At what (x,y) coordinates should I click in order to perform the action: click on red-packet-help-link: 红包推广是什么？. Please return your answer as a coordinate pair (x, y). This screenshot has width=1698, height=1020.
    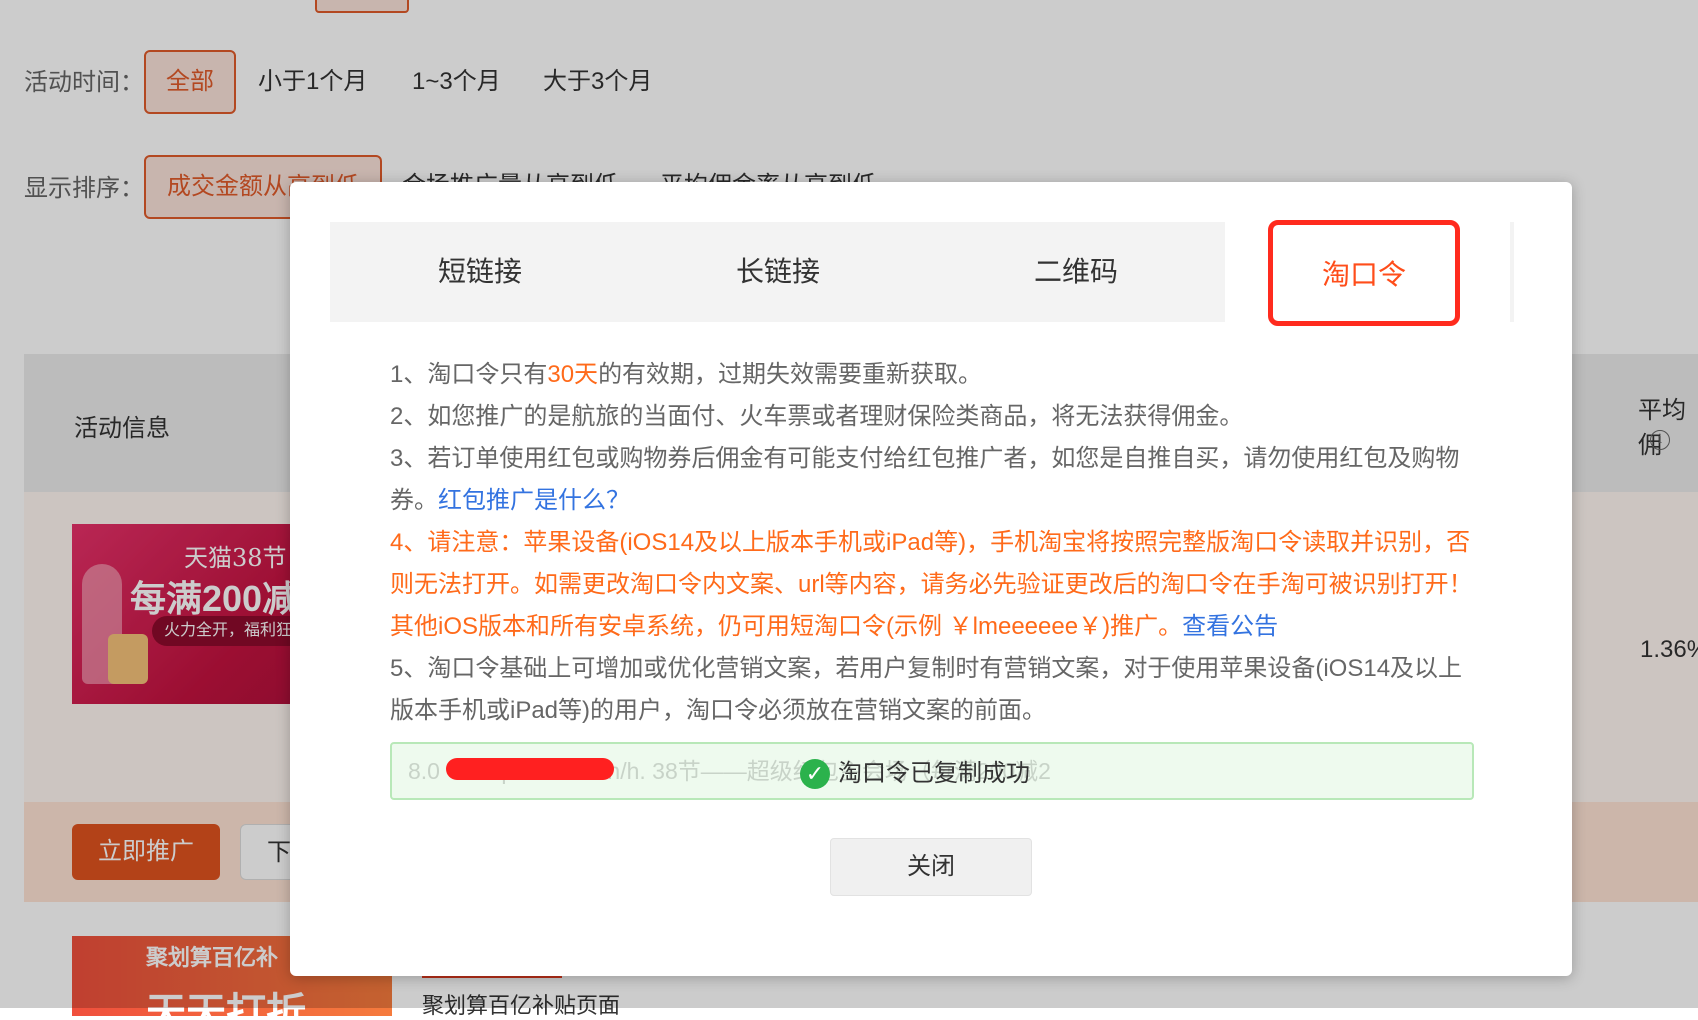
    Looking at the image, I should click on (534, 500).